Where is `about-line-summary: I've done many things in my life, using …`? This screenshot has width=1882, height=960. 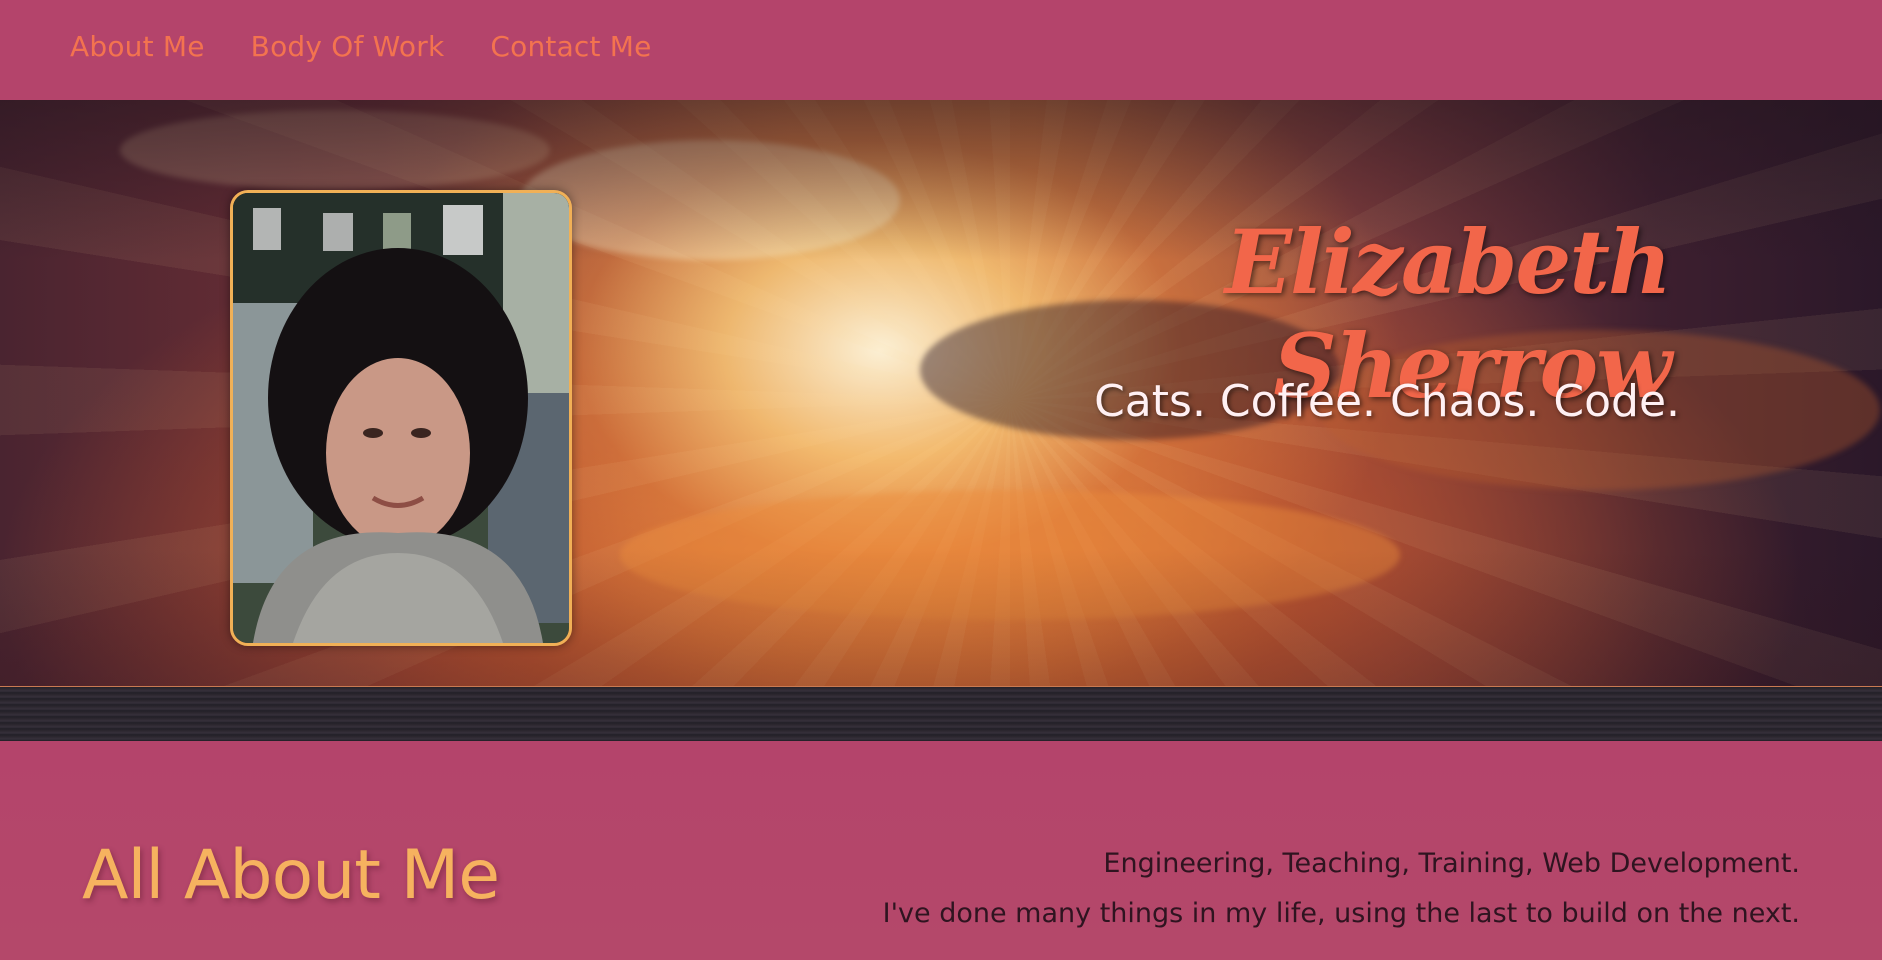 about-line-summary: I've done many things in my life, using … is located at coordinates (1341, 913).